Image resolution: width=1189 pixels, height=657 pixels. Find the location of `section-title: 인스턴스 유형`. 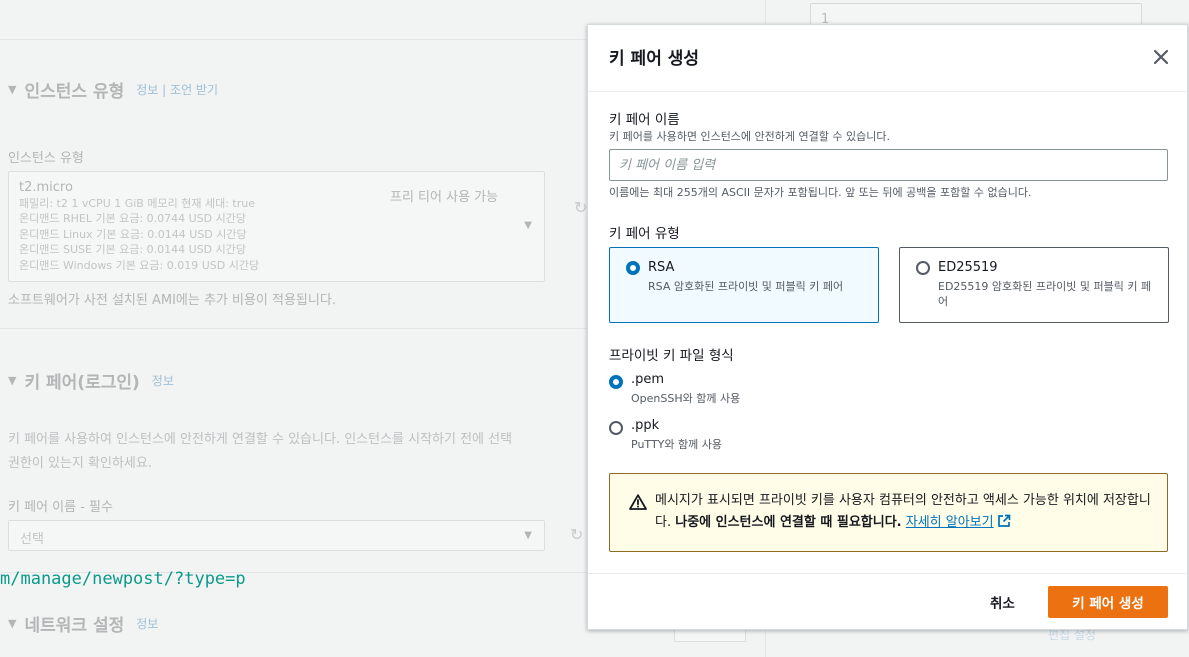

section-title: 인스턴스 유형 is located at coordinates (74, 92).